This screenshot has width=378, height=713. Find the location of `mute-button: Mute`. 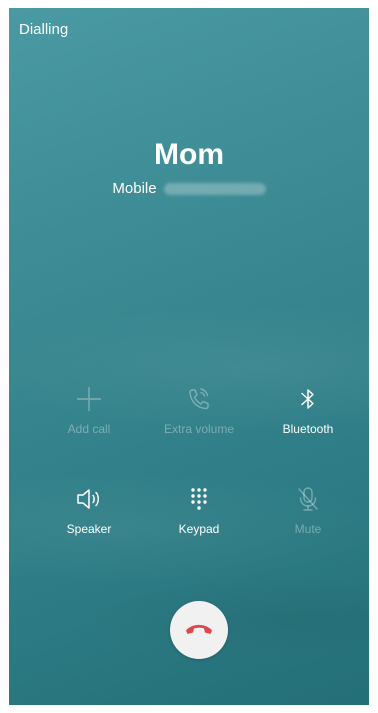

mute-button: Mute is located at coordinates (308, 510).